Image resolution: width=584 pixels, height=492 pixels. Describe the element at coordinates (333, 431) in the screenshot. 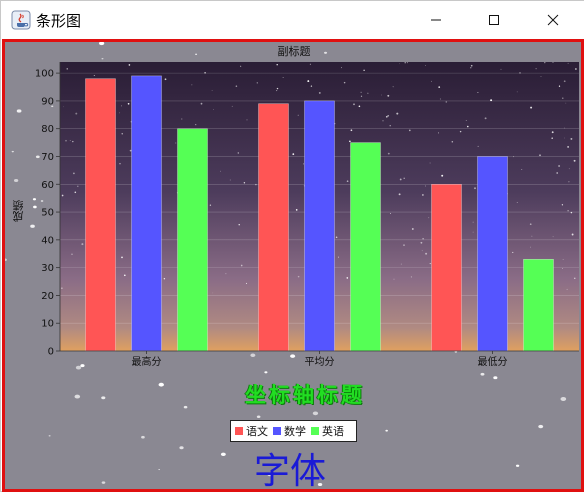

I see `legend-label: 英语` at that location.